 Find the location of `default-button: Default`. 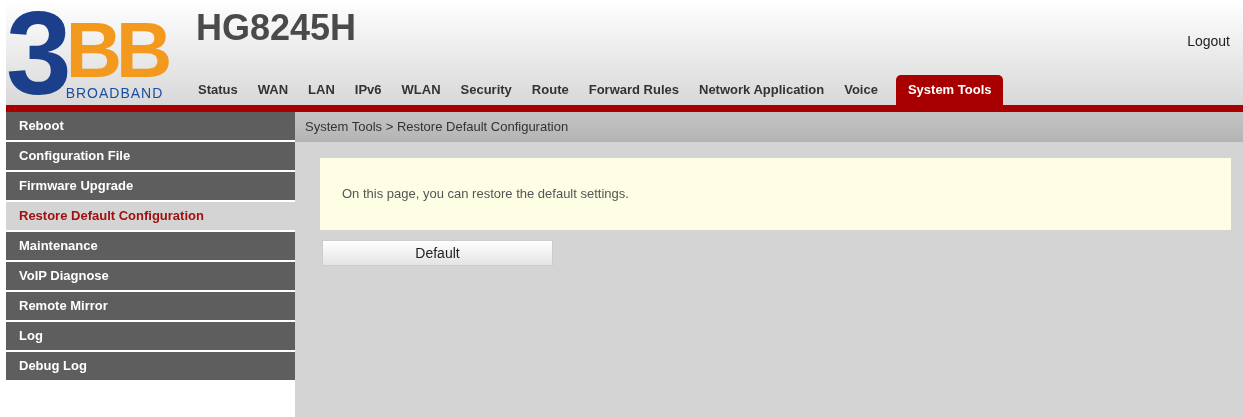

default-button: Default is located at coordinates (437, 253).